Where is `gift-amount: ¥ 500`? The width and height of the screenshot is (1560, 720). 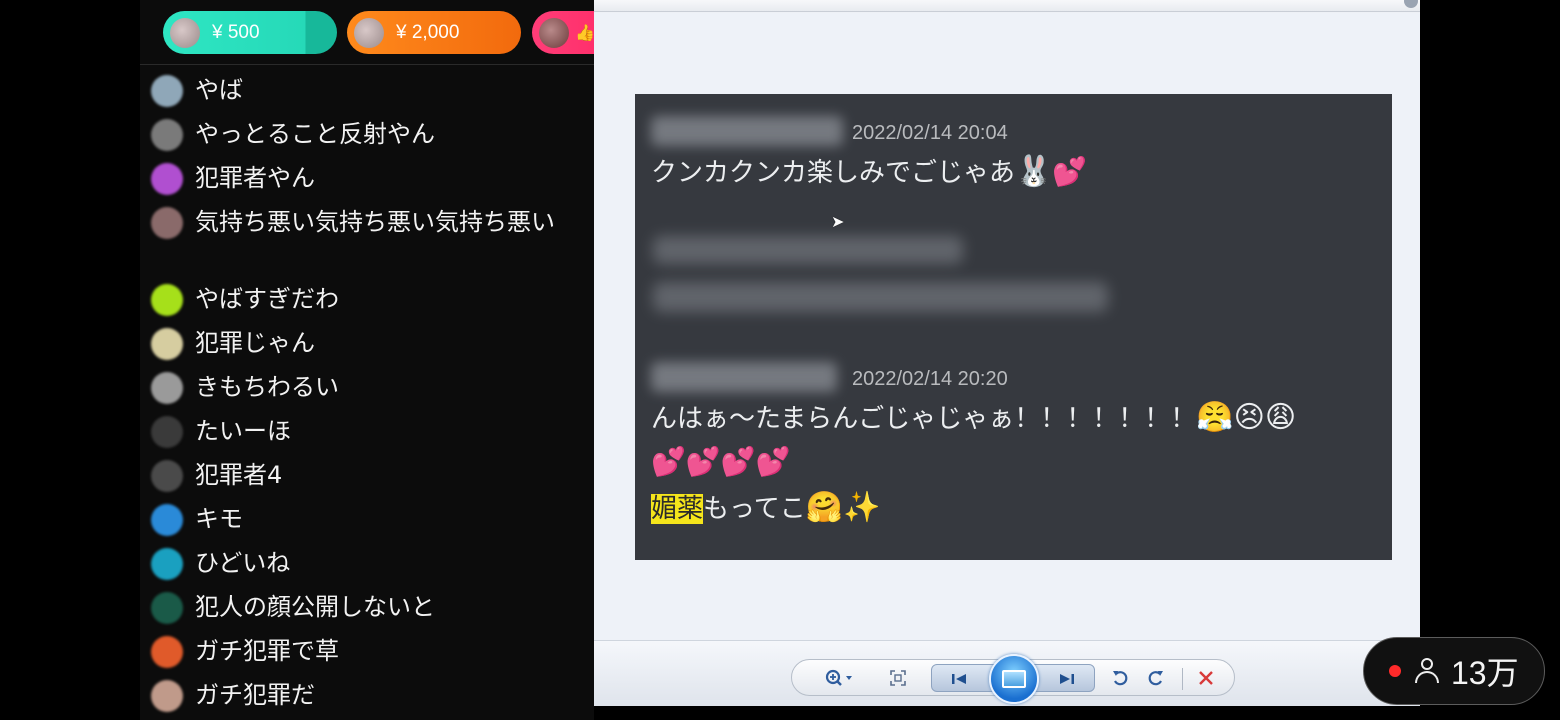 gift-amount: ¥ 500 is located at coordinates (236, 32).